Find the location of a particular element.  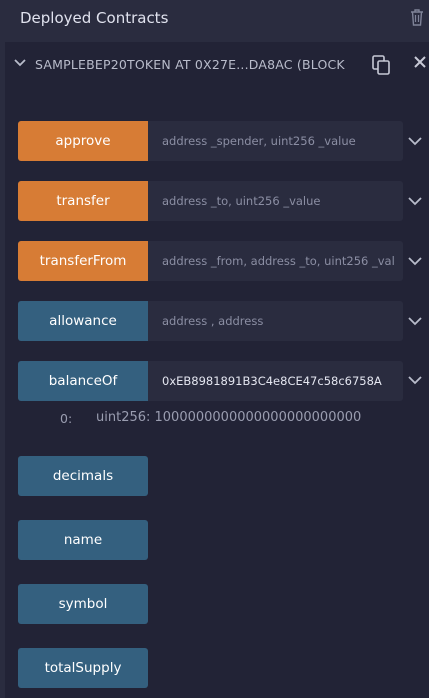

contract-header: SAMPLEBEP20TOKEN AT 0X27E...DA8AC (BLOCK is located at coordinates (217, 64).